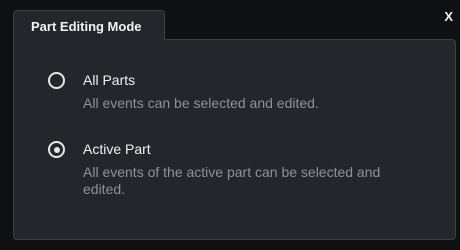  I want to click on option-label: All Parts, so click(109, 80).